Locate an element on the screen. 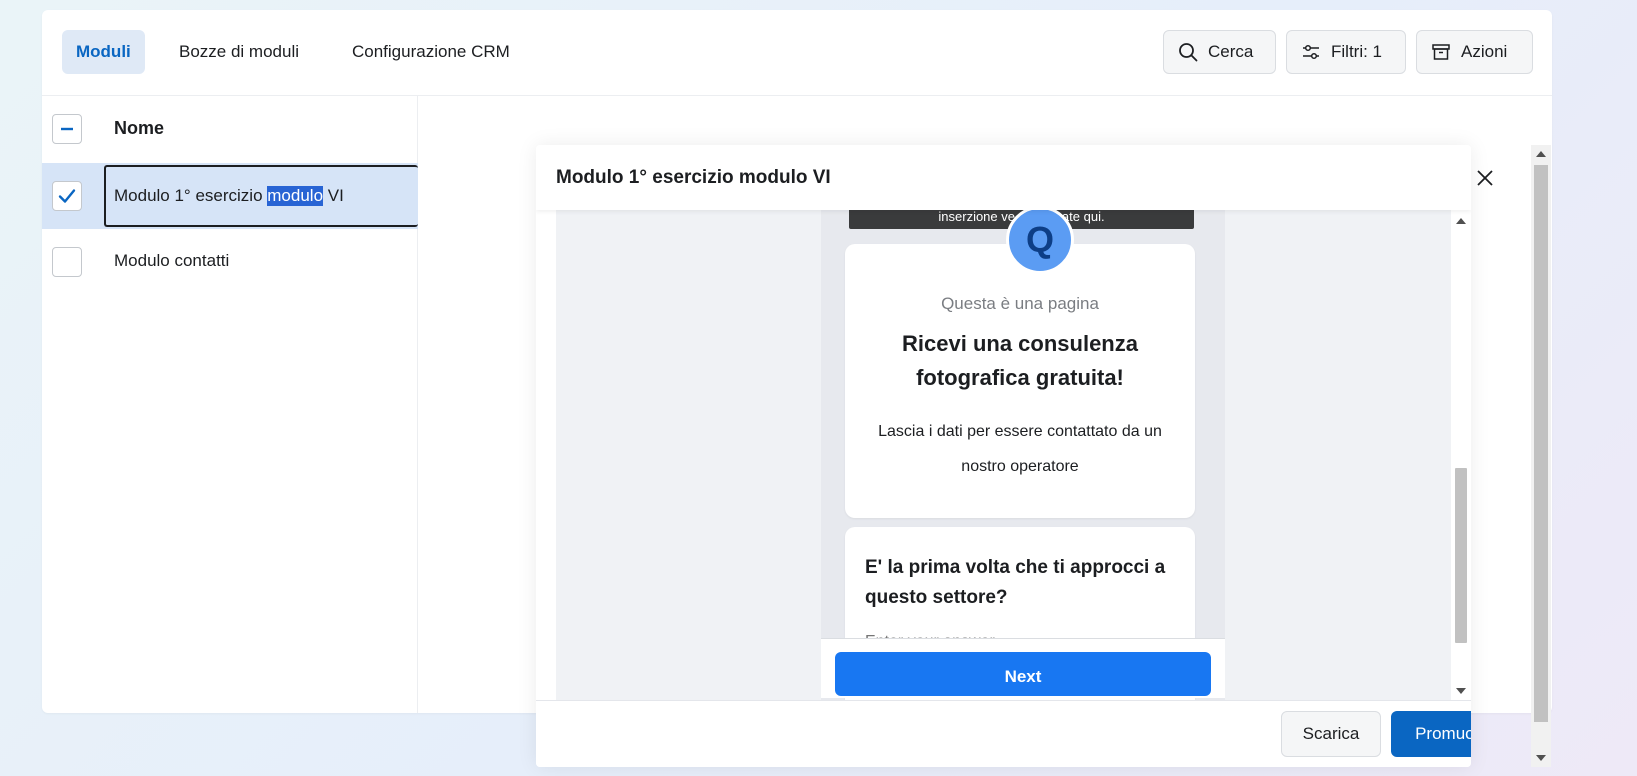 This screenshot has width=1637, height=776. table-row: Modulo 1° esercizio modulo VI is located at coordinates (230, 196).